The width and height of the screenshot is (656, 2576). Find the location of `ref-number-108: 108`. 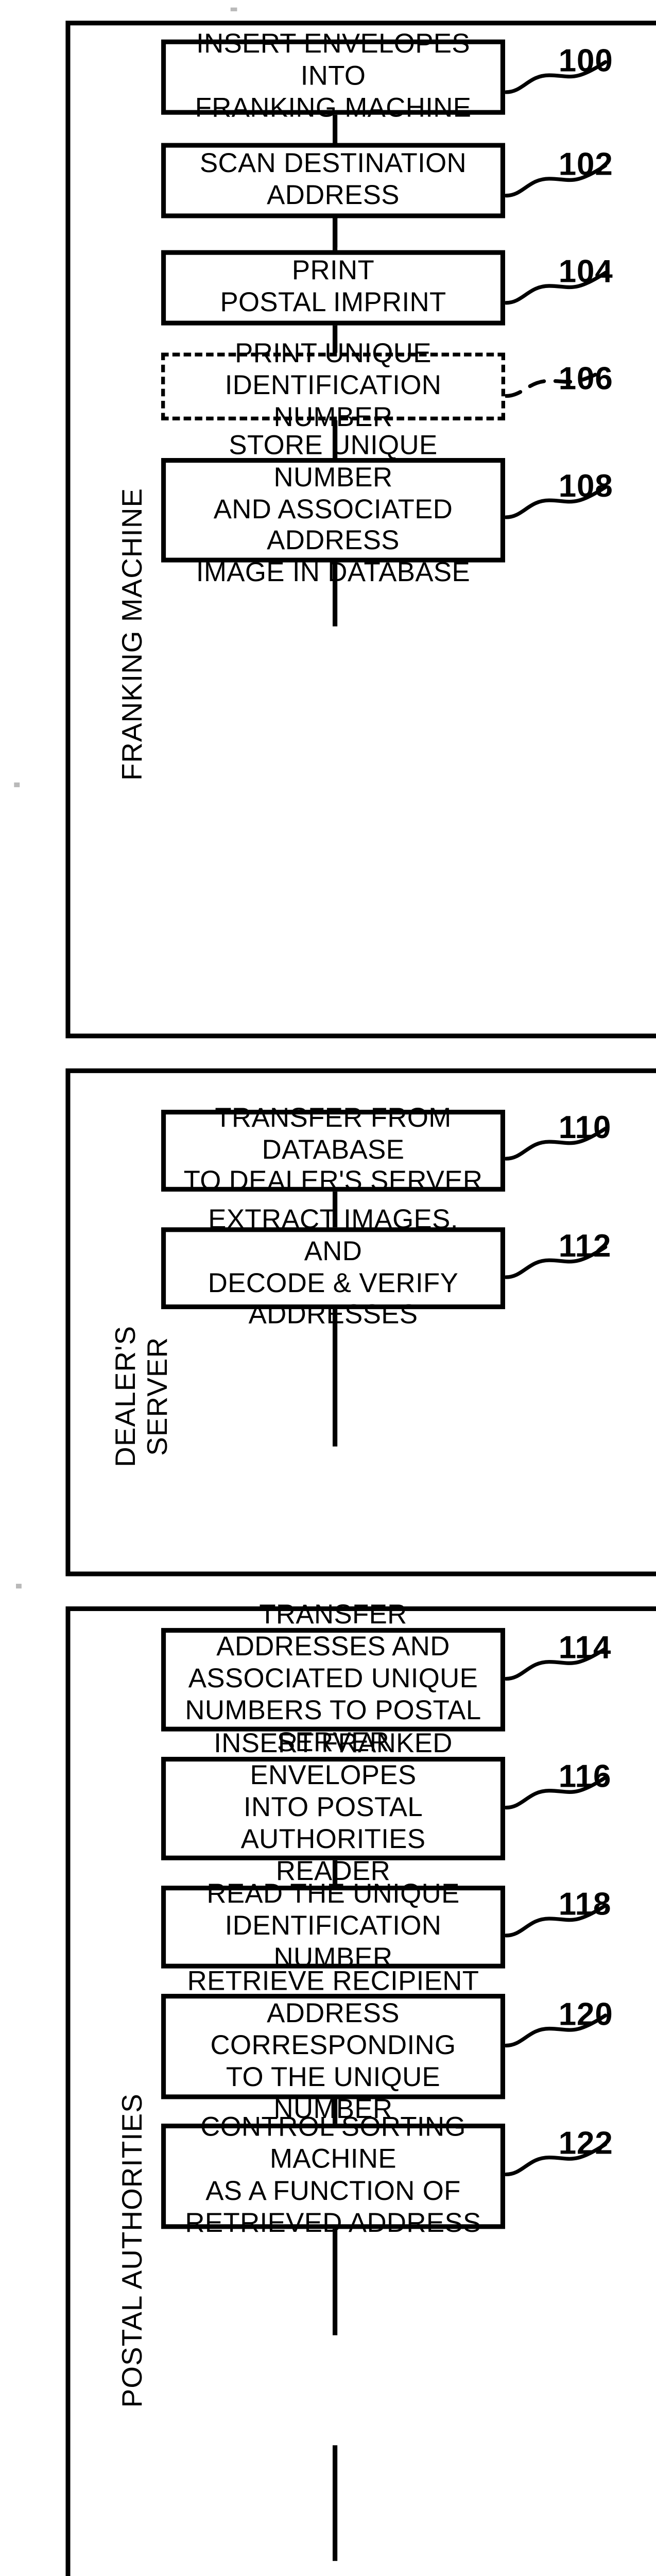

ref-number-108: 108 is located at coordinates (586, 486).